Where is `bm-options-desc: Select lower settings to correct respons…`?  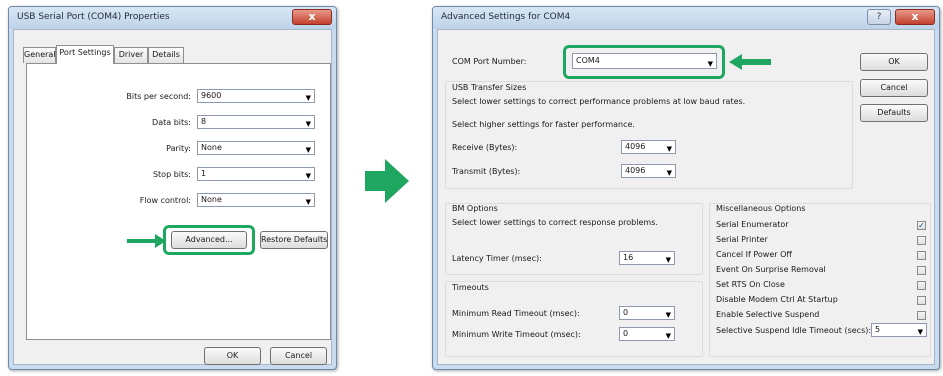
bm-options-desc: Select lower settings to correct respons… is located at coordinates (555, 222).